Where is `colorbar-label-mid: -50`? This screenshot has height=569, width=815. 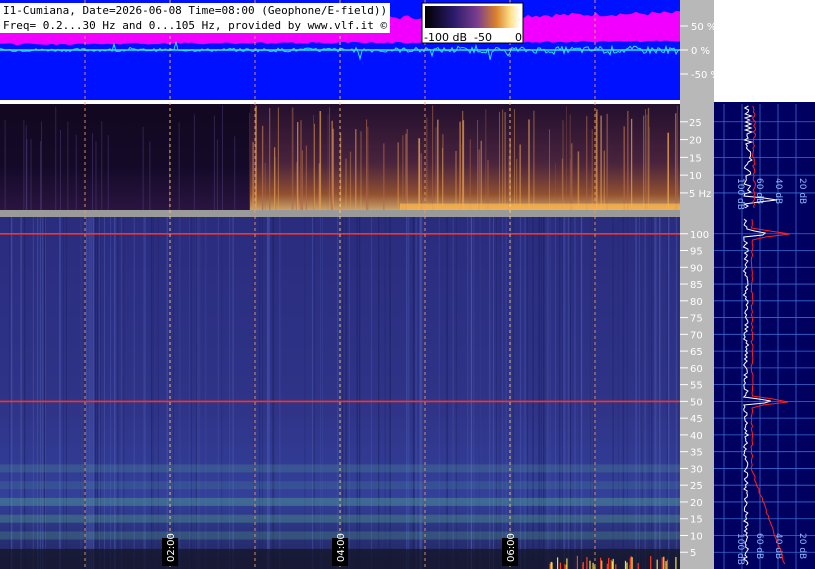 colorbar-label-mid: -50 is located at coordinates (483, 37).